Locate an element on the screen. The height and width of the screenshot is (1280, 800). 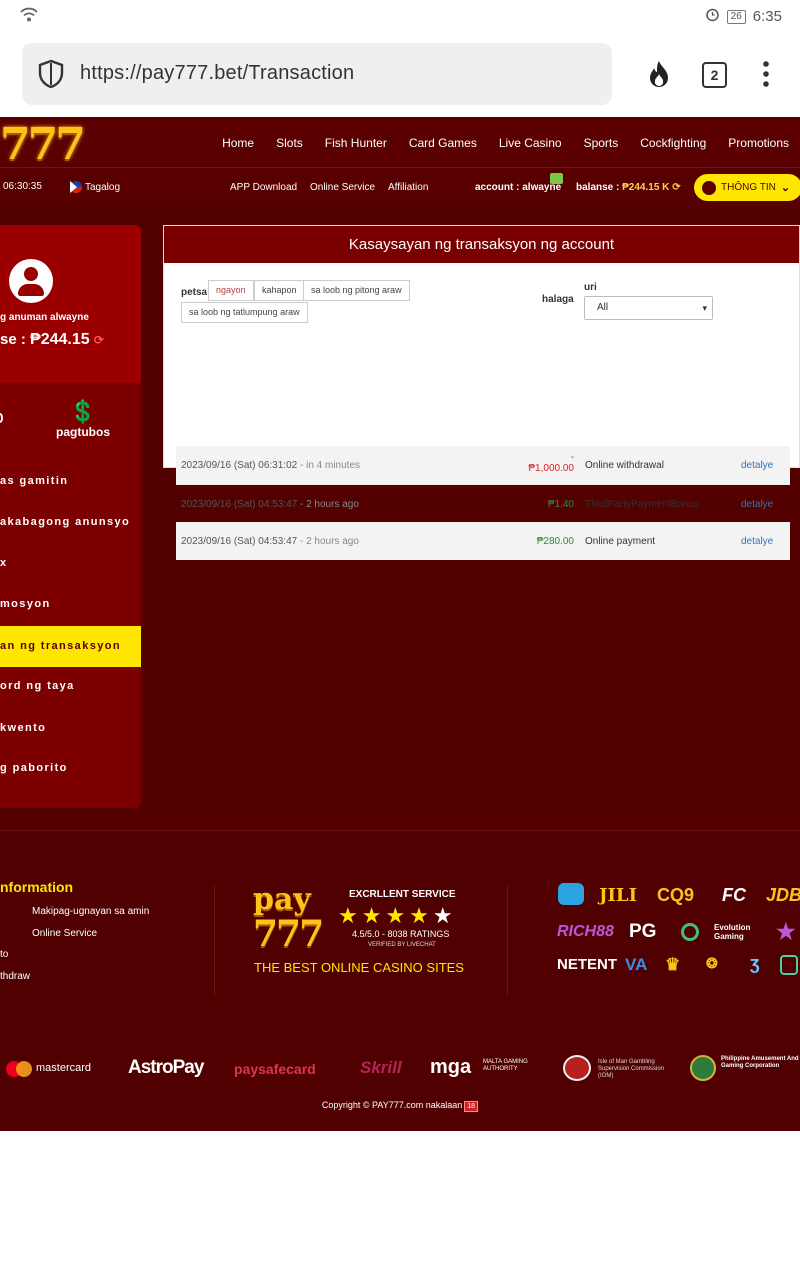
nav-promotions: Promotions is located at coordinates (758, 143).